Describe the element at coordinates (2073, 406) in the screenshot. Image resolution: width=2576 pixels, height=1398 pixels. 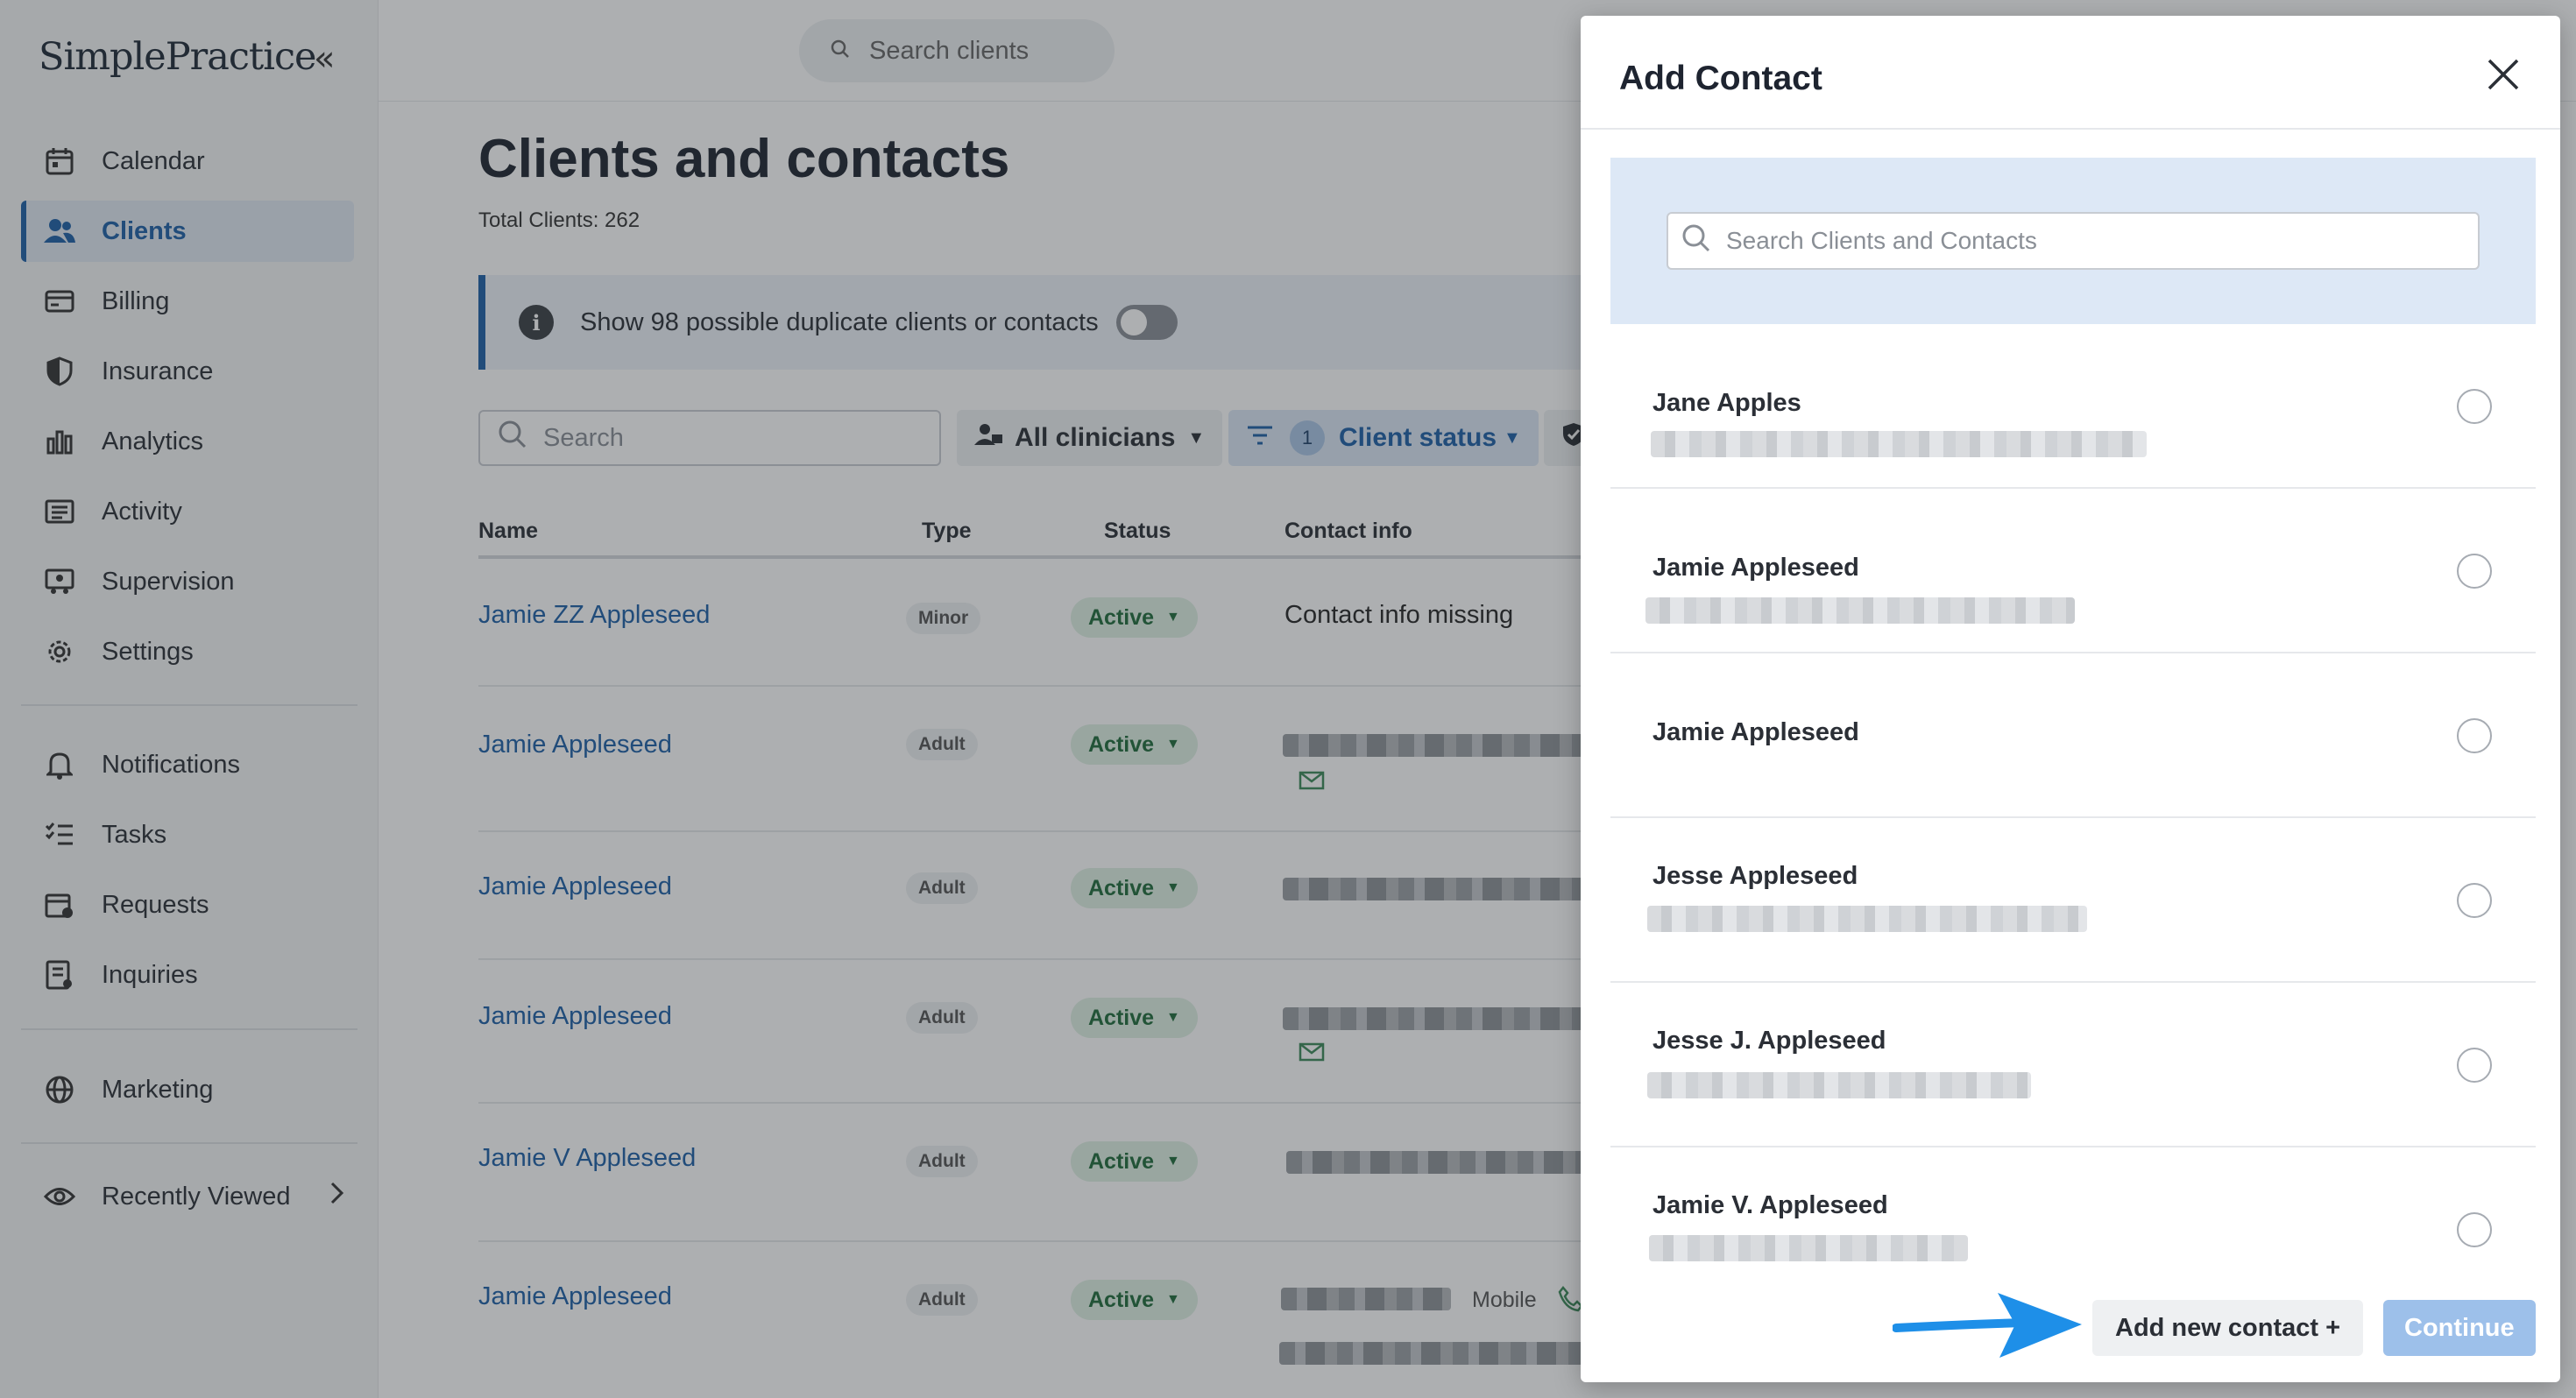
I see `contact-list-item: Jane Apples` at that location.